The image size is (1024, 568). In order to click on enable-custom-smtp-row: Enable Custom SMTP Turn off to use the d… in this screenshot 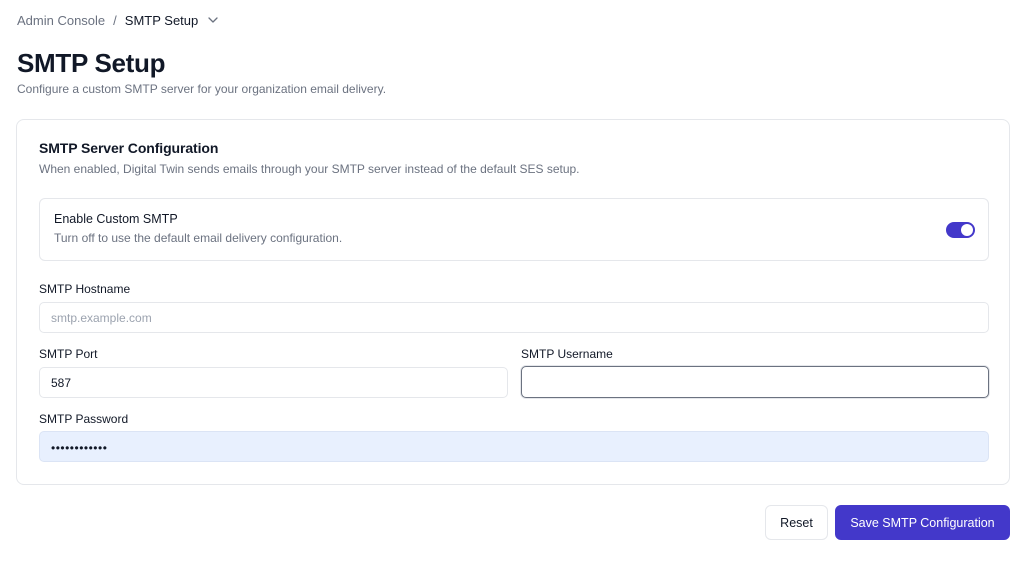, I will do `click(514, 229)`.